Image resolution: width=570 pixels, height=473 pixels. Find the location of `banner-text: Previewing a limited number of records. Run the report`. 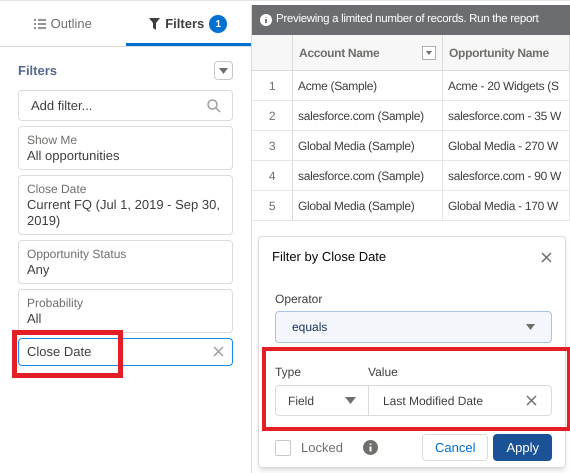

banner-text: Previewing a limited number of records. Run the report is located at coordinates (407, 20).